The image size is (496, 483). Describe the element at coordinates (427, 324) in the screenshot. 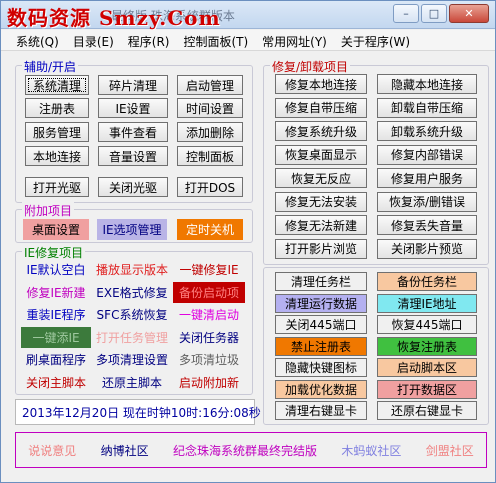

I see `backup-item-button: 恢复445端口` at that location.